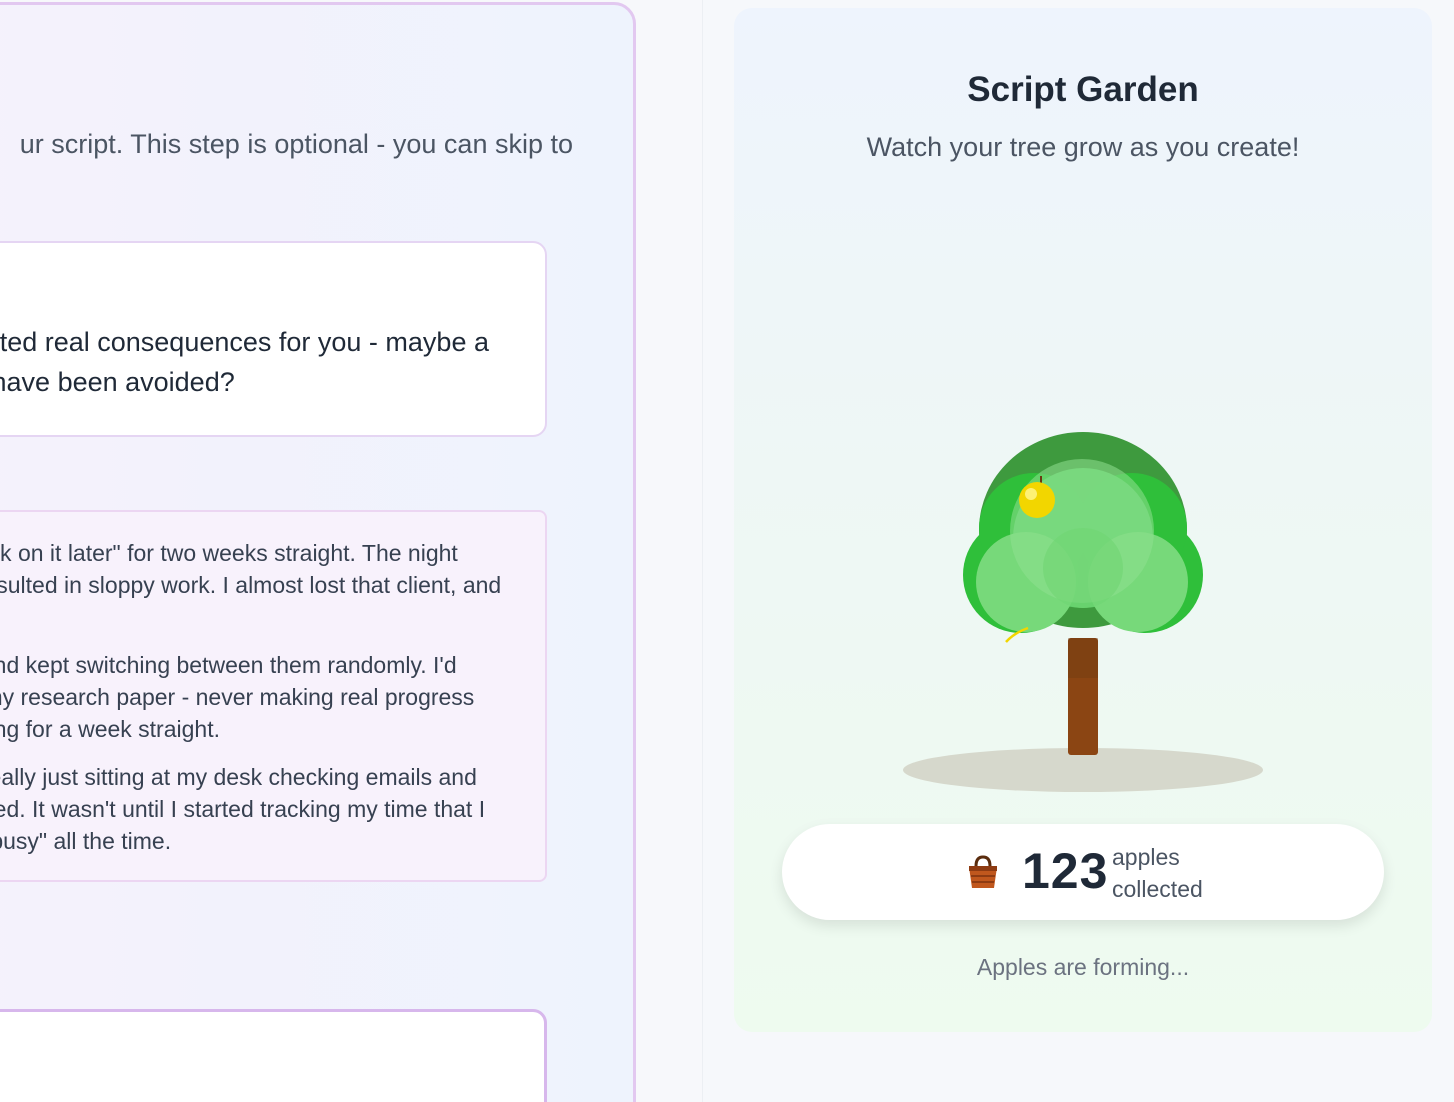 This screenshot has width=1454, height=1102. What do you see at coordinates (86, 841) in the screenshot?
I see `example-line: g "busy" all the time.` at bounding box center [86, 841].